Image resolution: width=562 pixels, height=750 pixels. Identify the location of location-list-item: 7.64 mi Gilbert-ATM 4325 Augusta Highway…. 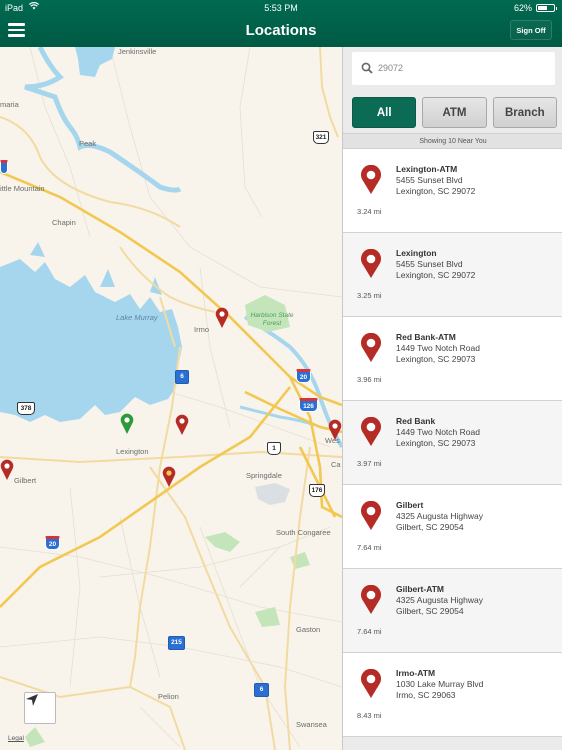
(452, 611).